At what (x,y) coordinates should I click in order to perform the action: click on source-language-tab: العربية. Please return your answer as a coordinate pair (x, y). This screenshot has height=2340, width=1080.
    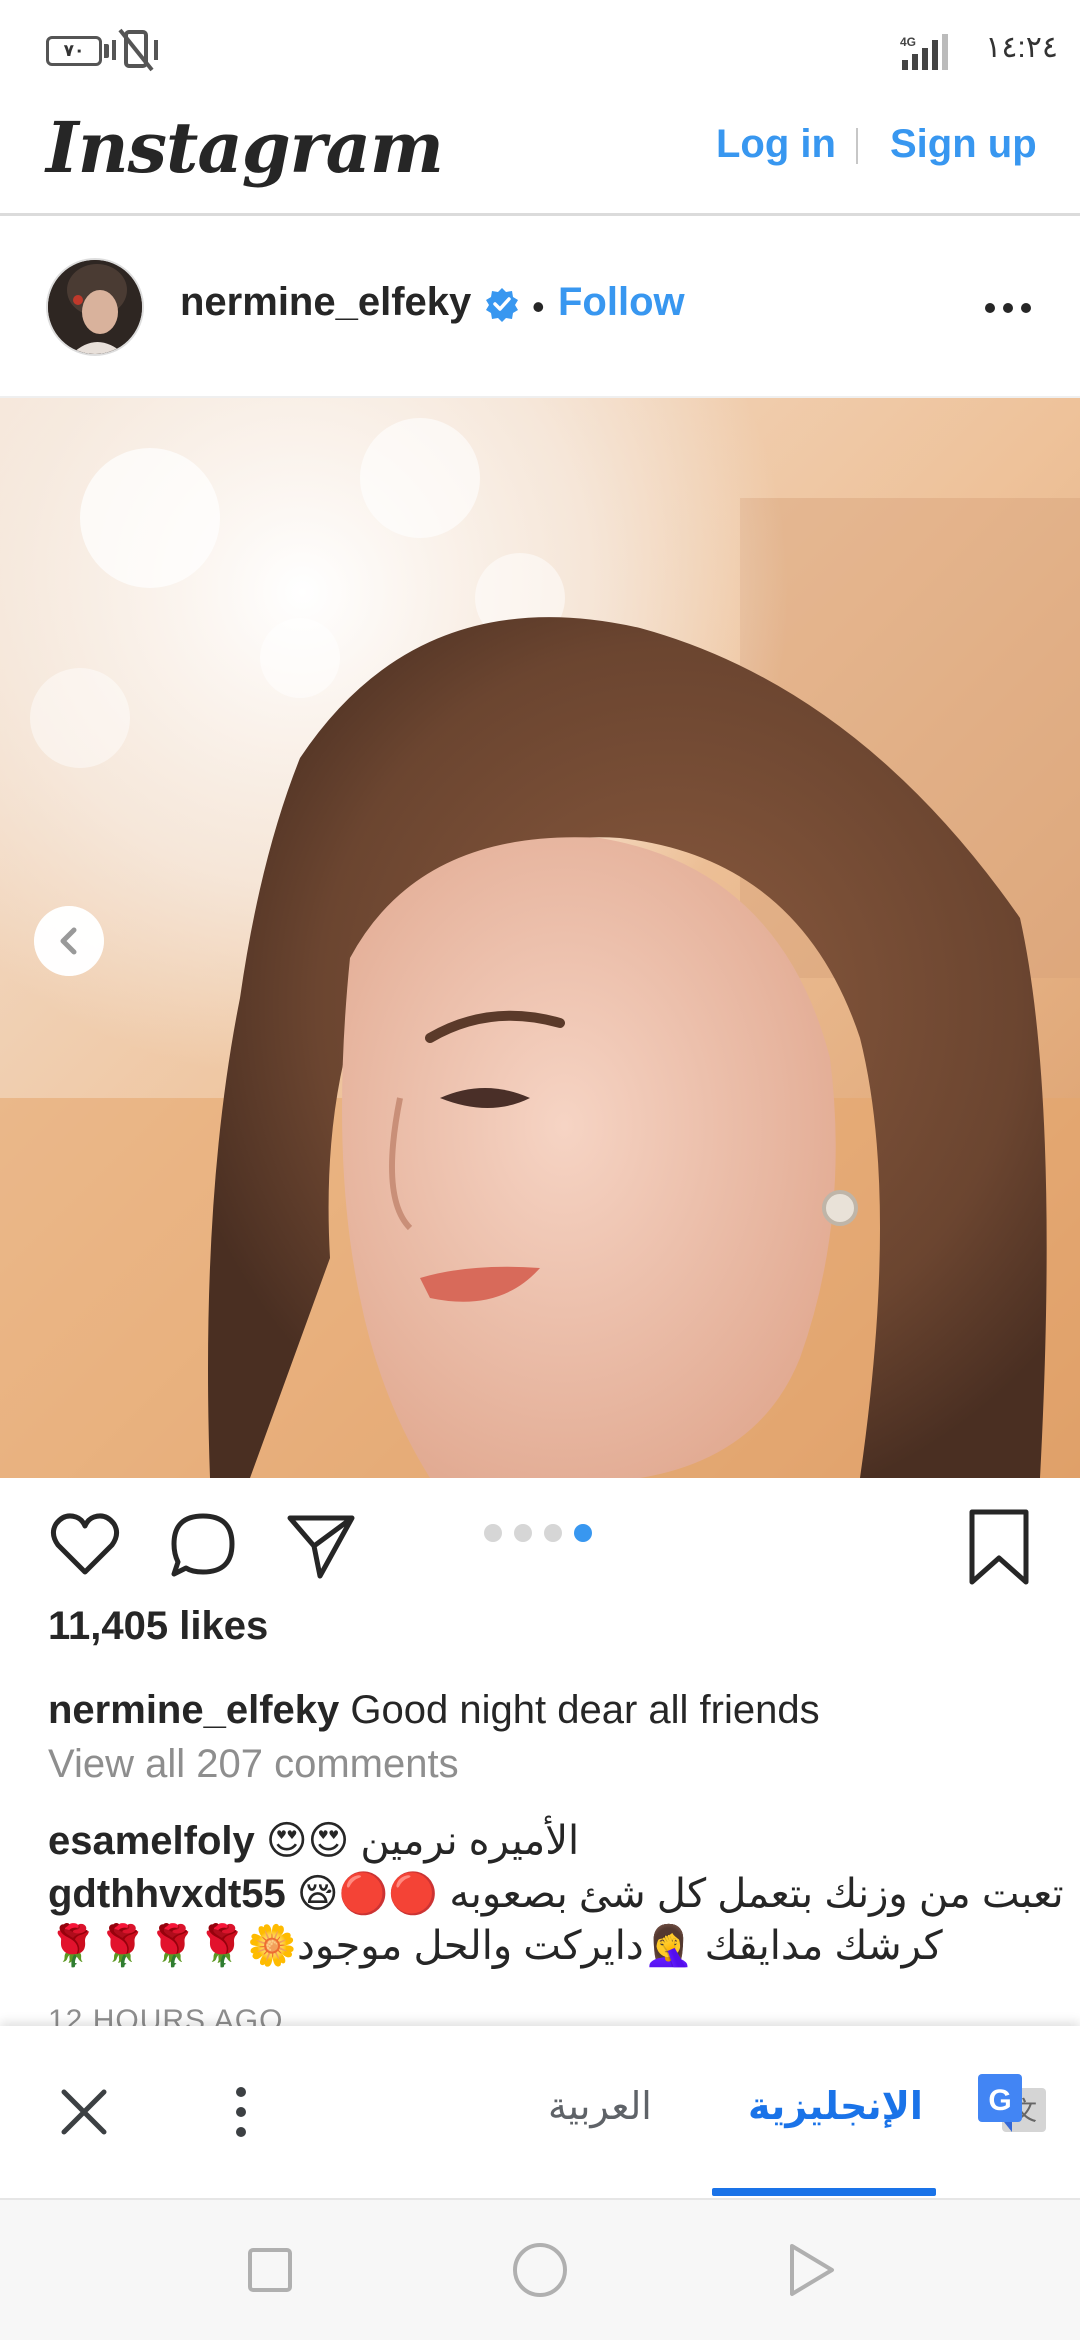
    Looking at the image, I should click on (600, 2106).